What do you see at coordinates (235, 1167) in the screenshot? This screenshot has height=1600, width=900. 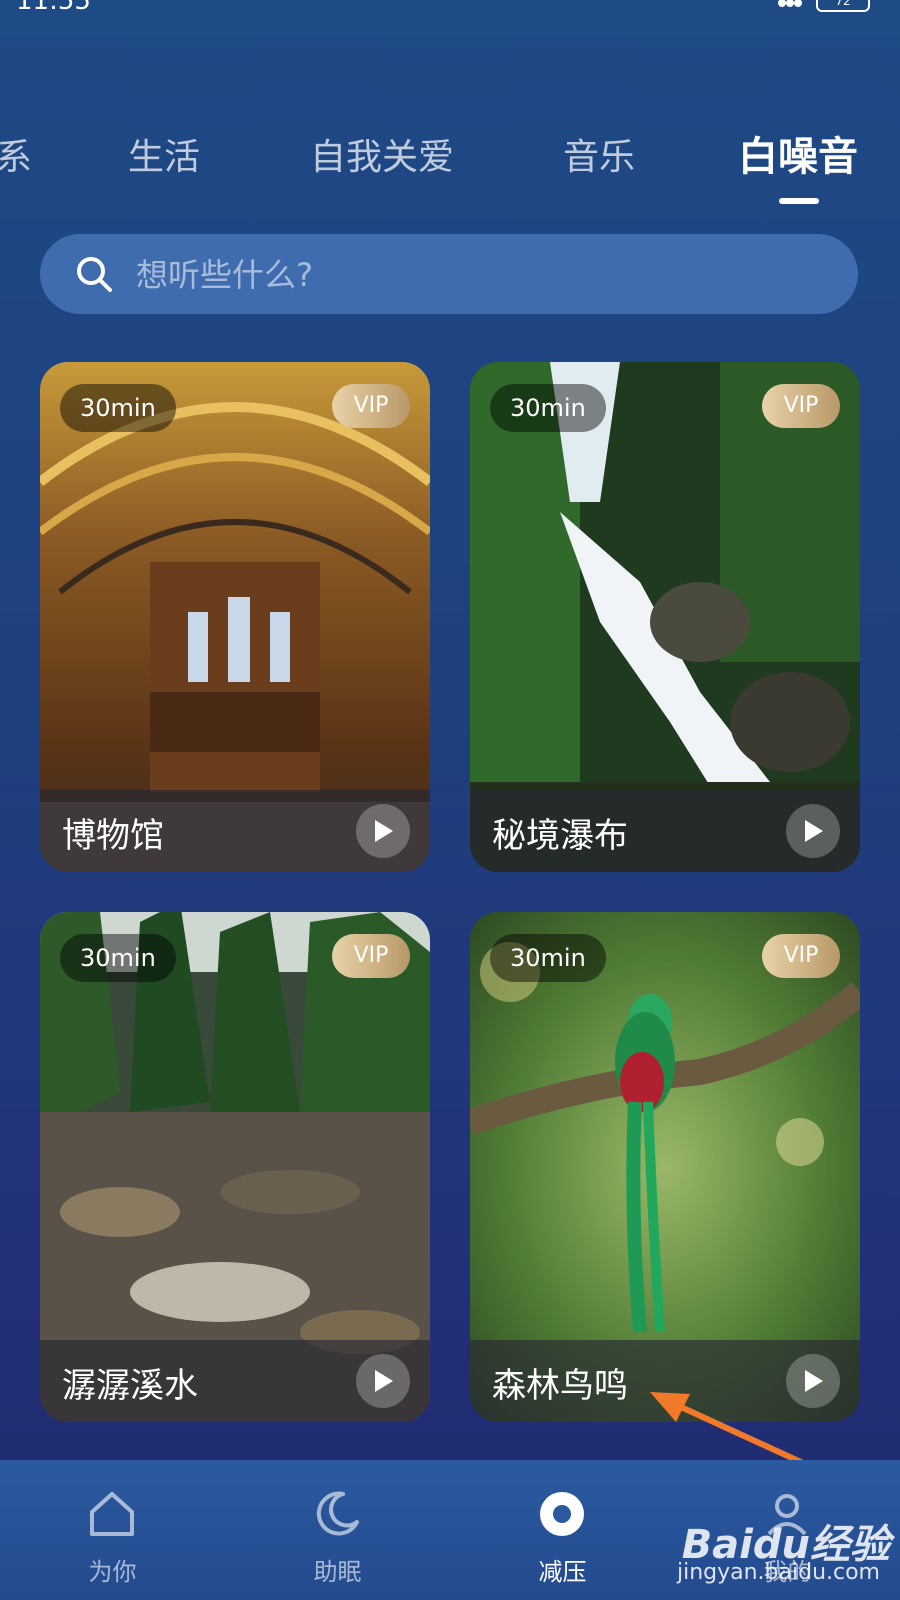 I see `sound-card-stream: 30min VIP 潺潺溪水` at bounding box center [235, 1167].